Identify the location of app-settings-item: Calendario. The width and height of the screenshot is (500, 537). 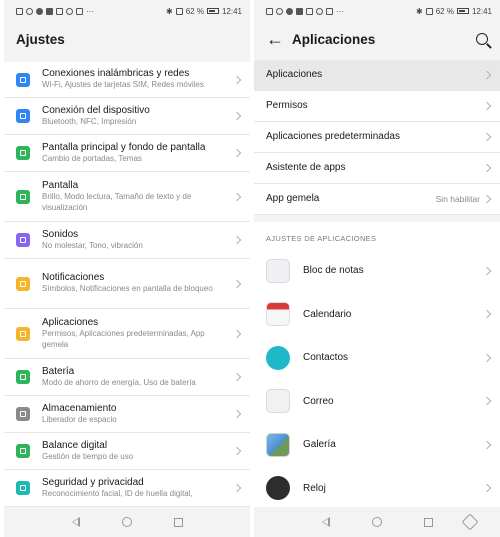
(377, 315).